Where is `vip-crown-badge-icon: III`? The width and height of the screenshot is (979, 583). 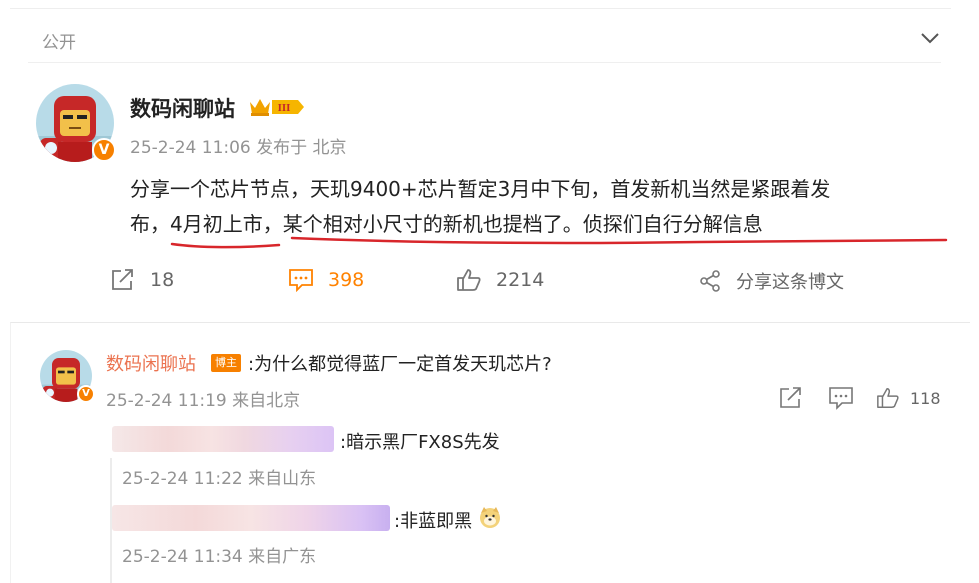
vip-crown-badge-icon: III is located at coordinates (277, 107).